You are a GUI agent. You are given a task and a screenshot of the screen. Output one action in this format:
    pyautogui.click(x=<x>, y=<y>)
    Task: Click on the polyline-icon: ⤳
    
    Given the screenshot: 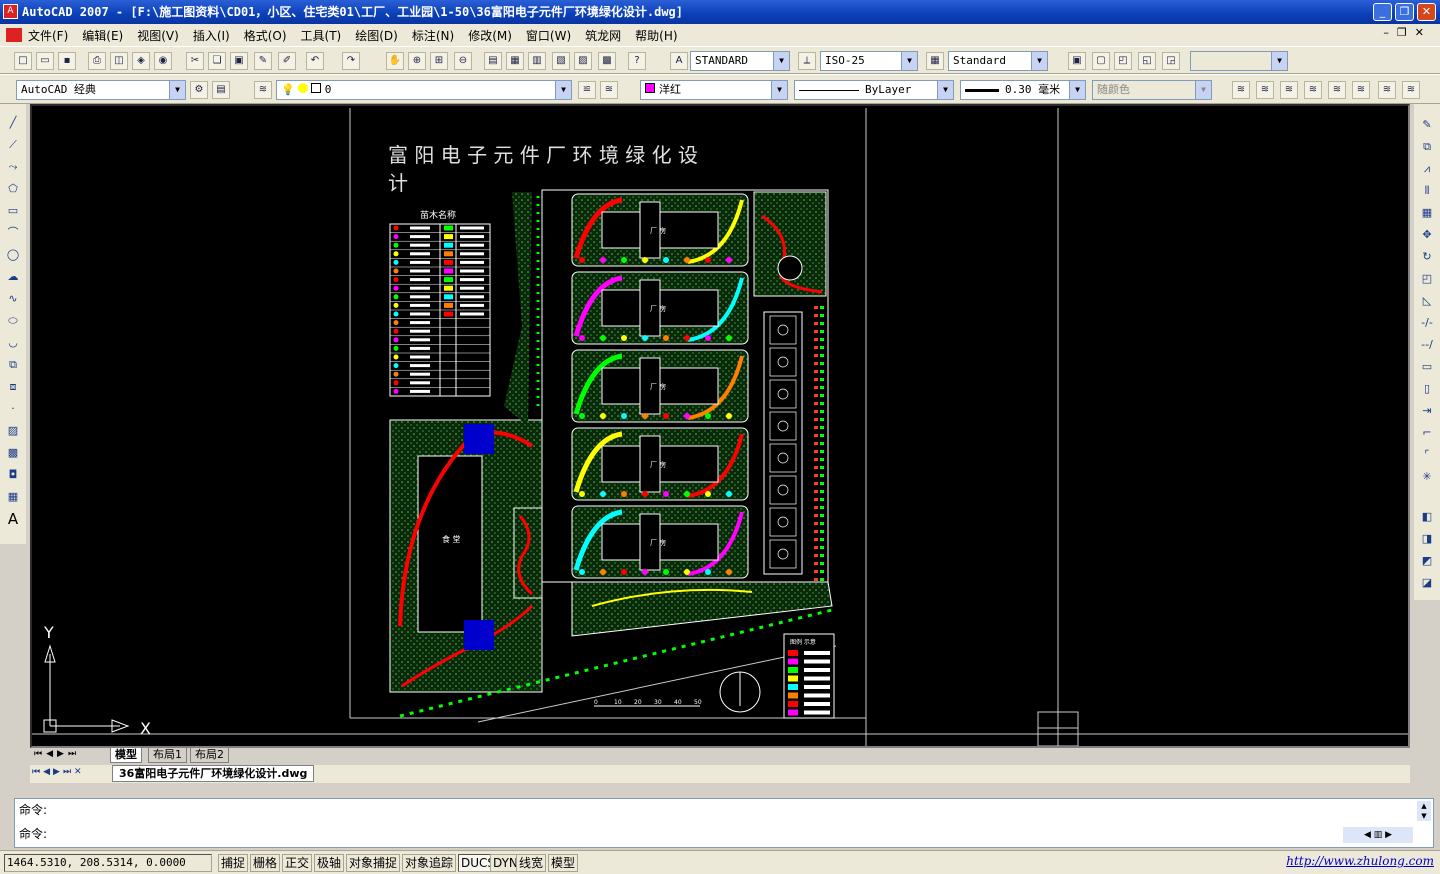 What is the action you would take?
    pyautogui.click(x=13, y=167)
    